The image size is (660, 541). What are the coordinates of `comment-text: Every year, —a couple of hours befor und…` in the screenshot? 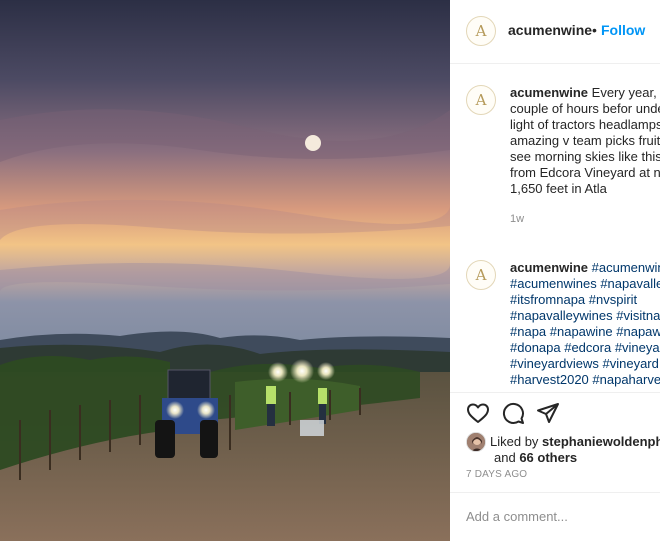 It's located at (585, 140).